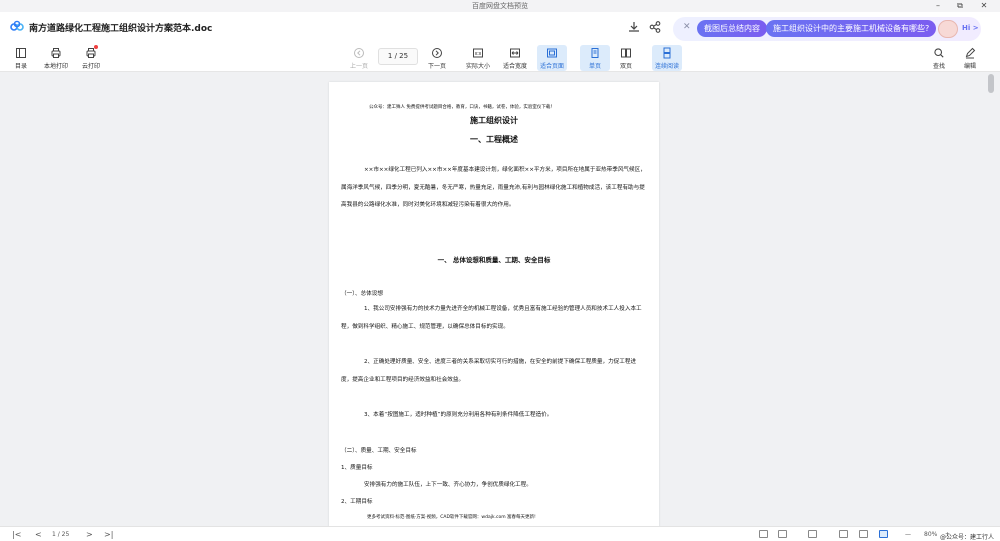 Image resolution: width=1000 pixels, height=541 pixels. I want to click on continuous-reading-label: 连续阅读, so click(666, 66).